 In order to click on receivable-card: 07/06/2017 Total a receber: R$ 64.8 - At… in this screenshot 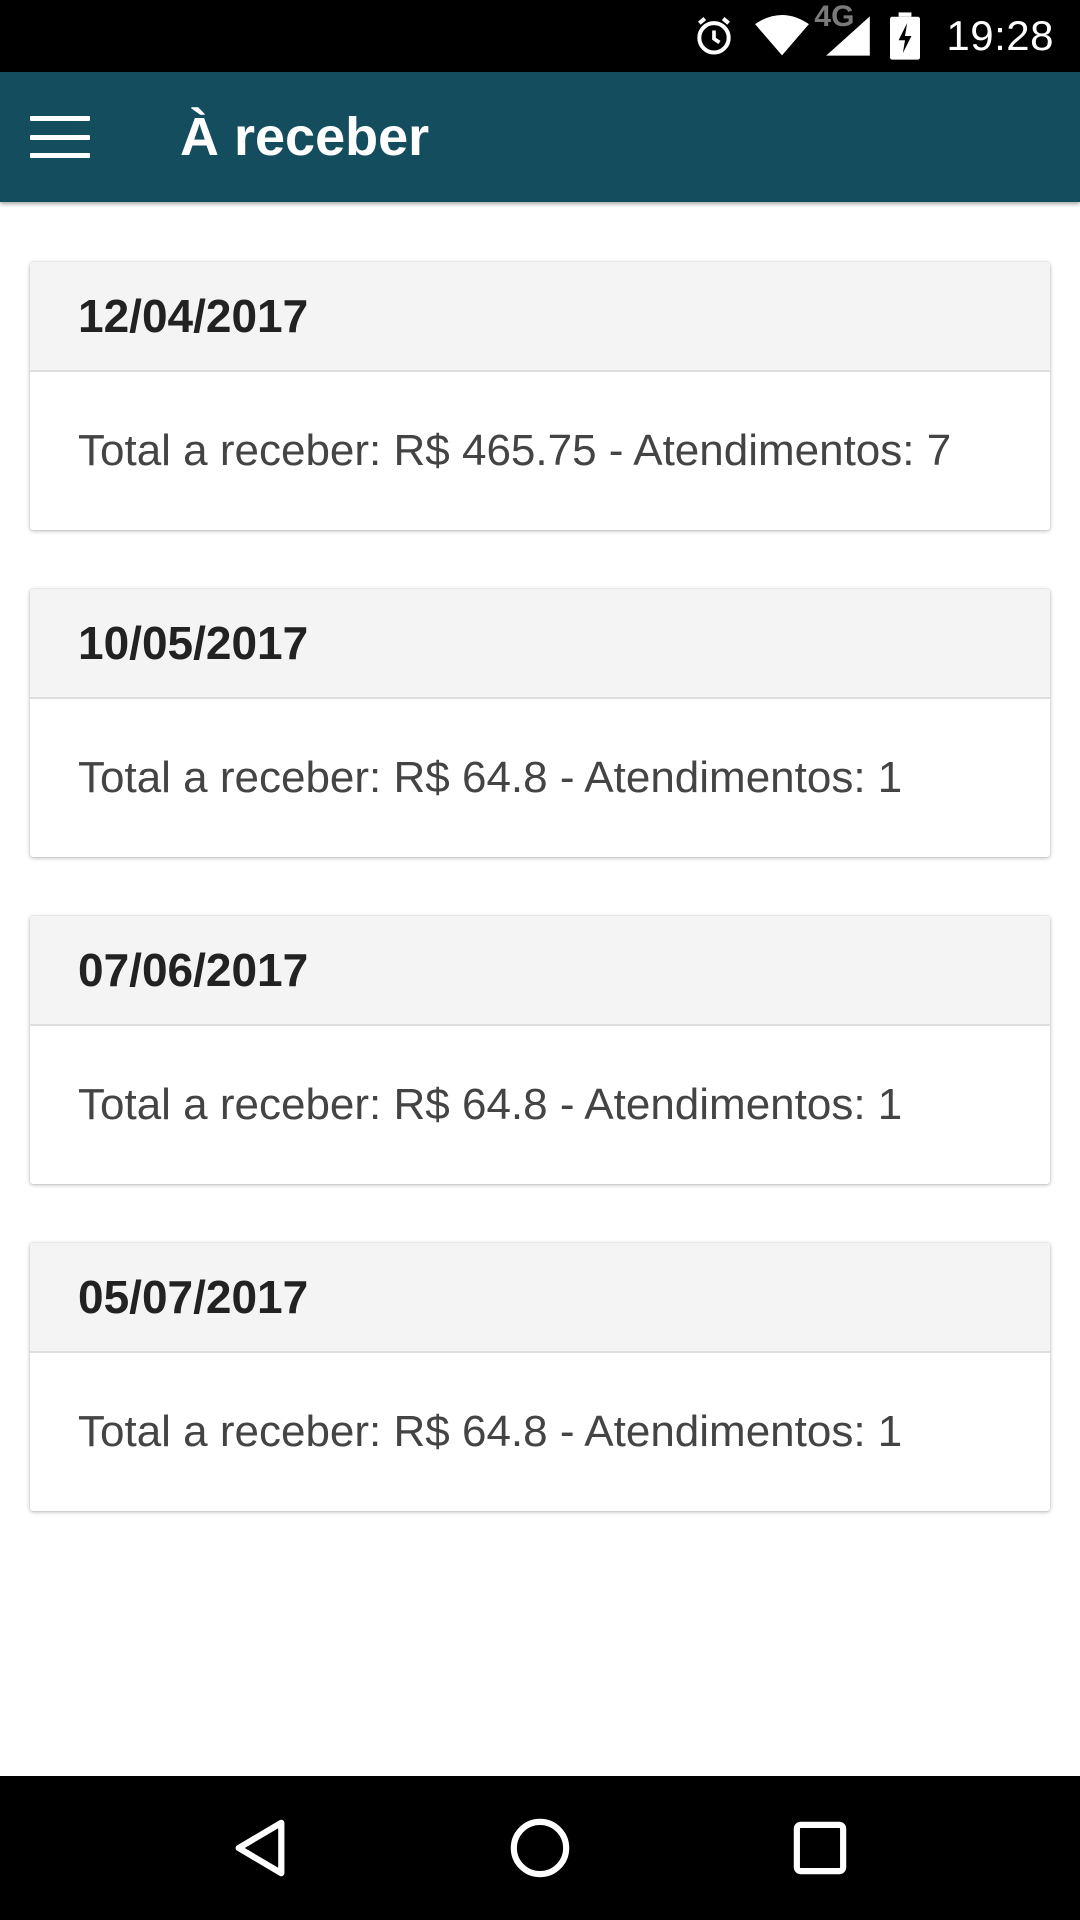, I will do `click(540, 1050)`.